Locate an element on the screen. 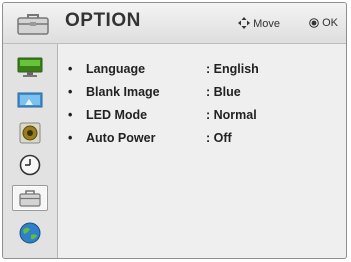  setting-label: Language is located at coordinates (116, 69).